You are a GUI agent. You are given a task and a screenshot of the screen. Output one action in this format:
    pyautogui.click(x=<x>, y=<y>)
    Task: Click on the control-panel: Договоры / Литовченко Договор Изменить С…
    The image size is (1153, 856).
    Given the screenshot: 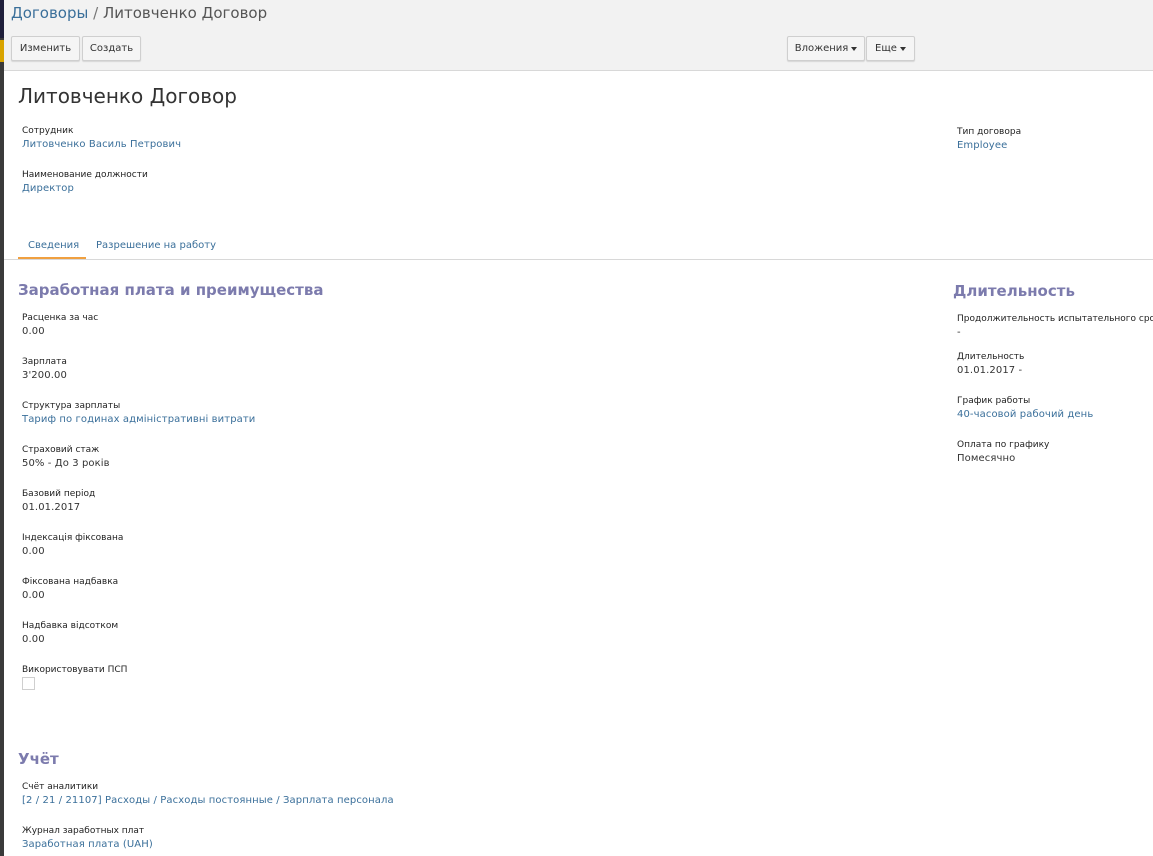 What is the action you would take?
    pyautogui.click(x=578, y=35)
    